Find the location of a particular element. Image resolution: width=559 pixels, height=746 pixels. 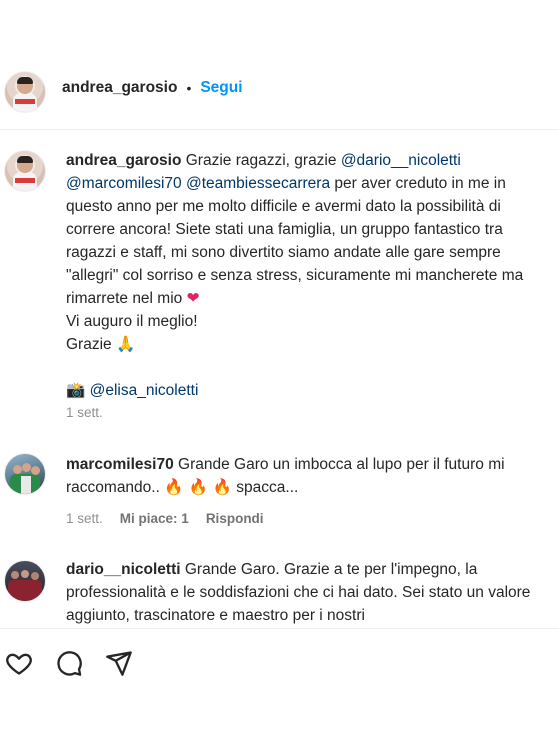

mention-link: @marcomilesi70 is located at coordinates (124, 183).